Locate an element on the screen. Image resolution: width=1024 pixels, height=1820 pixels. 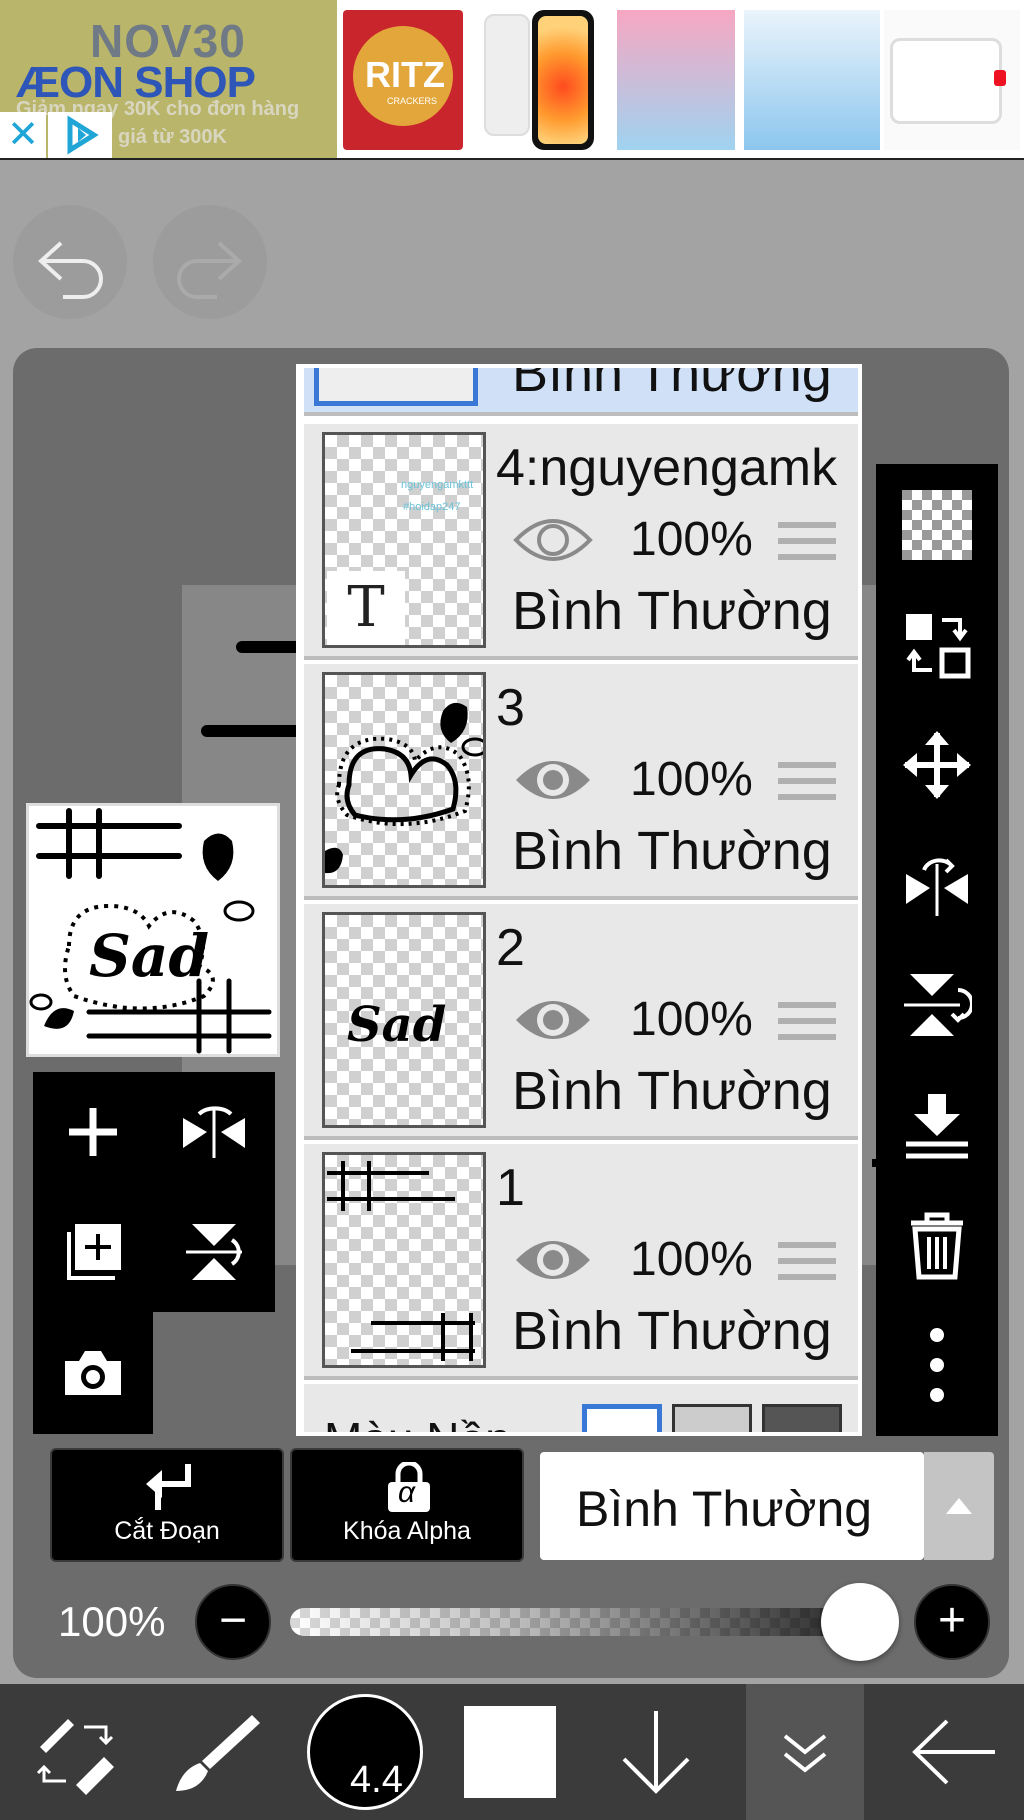
trash-icon is located at coordinates (937, 1246).